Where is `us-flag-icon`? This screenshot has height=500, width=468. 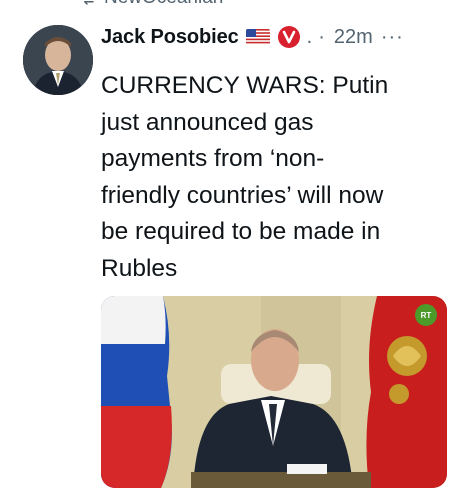 us-flag-icon is located at coordinates (257, 37).